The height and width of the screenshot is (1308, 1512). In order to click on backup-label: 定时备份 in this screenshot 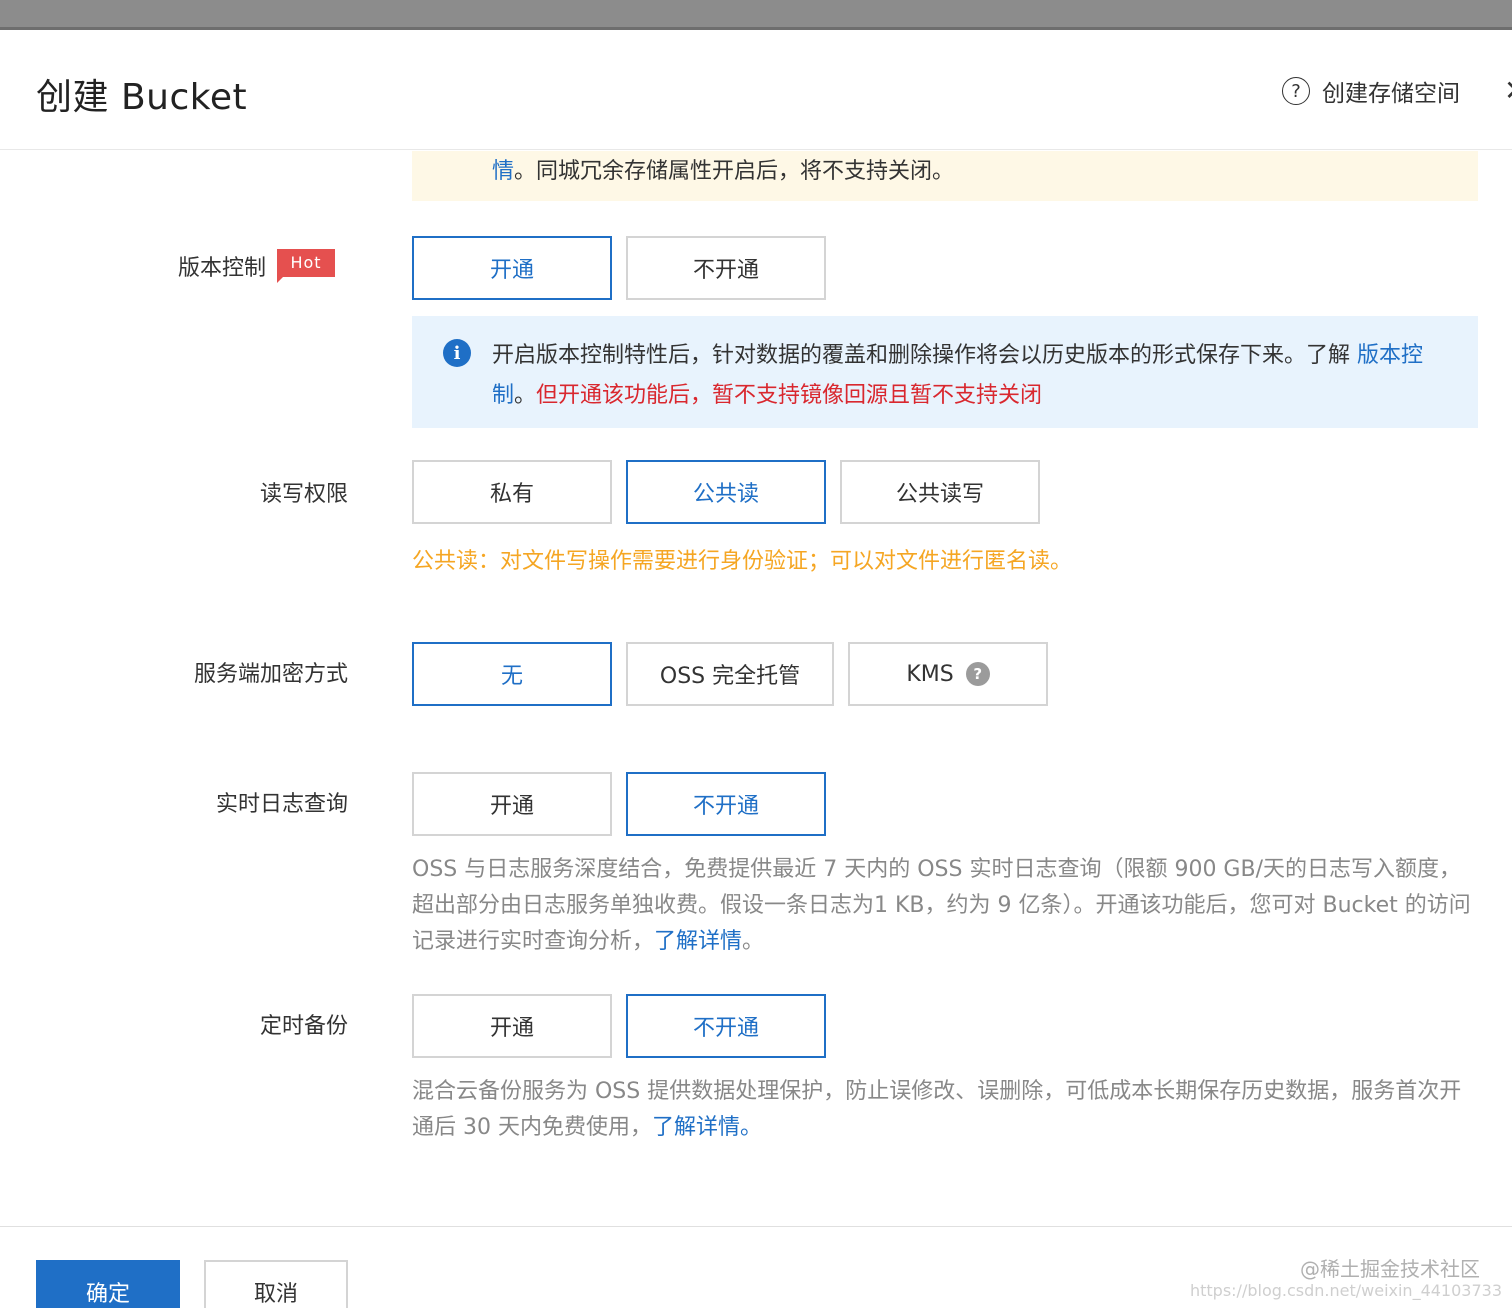, I will do `click(303, 1026)`.